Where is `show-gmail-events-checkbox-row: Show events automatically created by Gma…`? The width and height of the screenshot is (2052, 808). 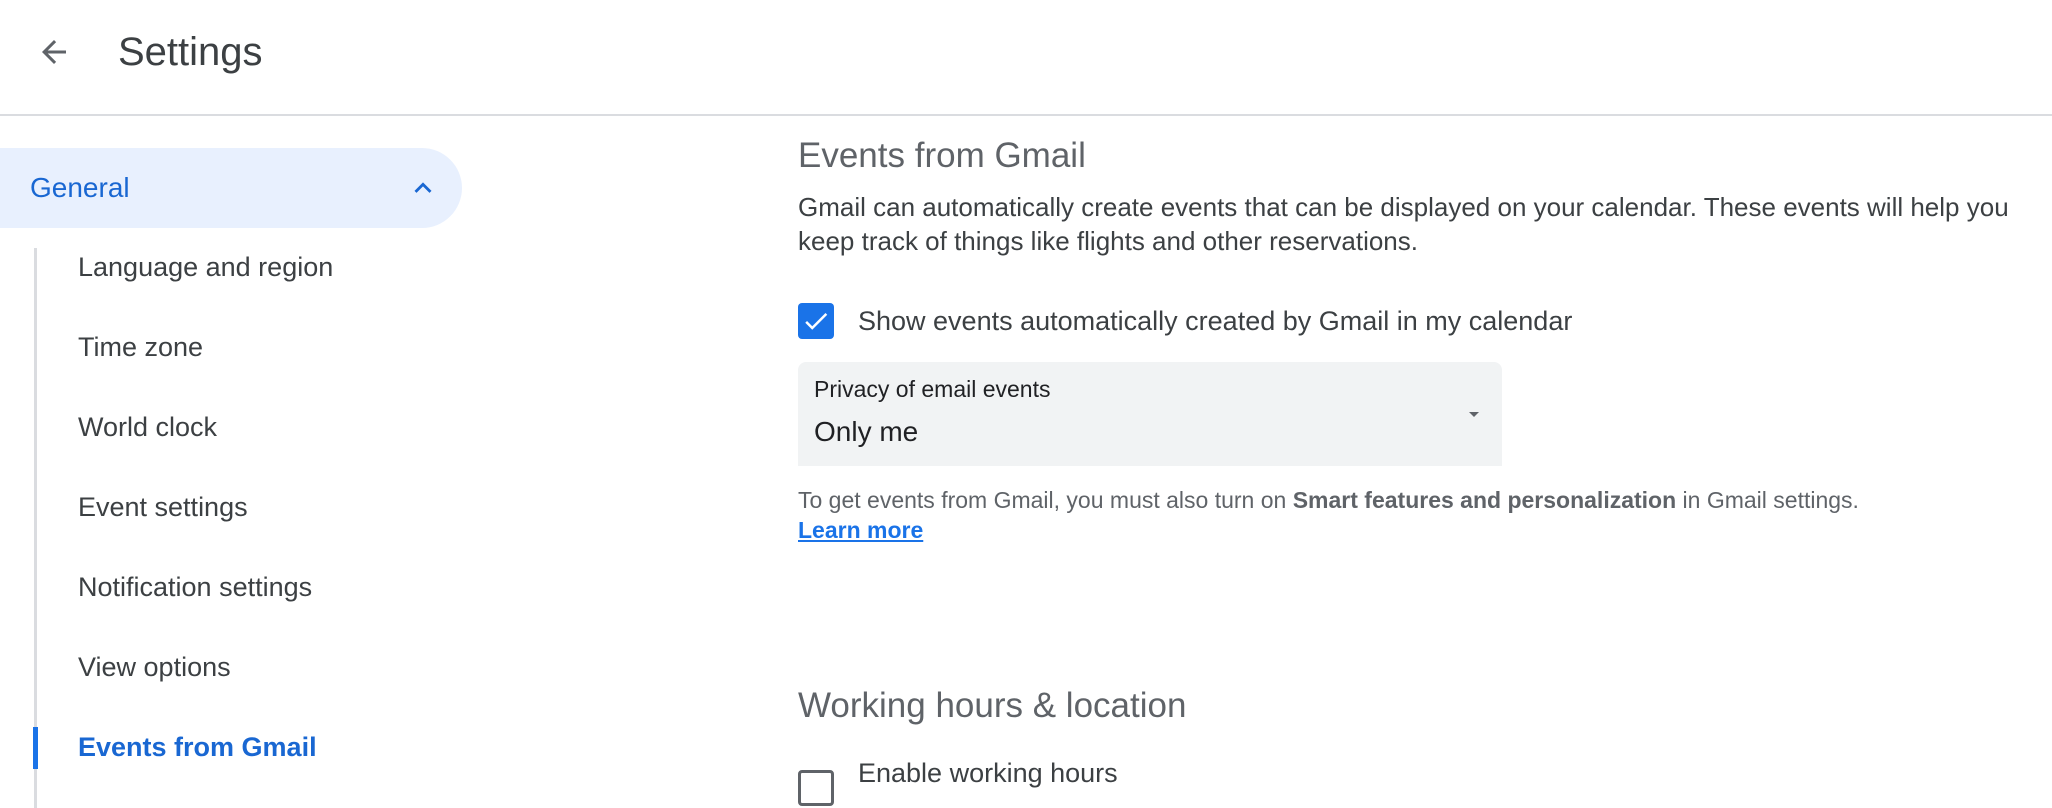 show-gmail-events-checkbox-row: Show events automatically created by Gma… is located at coordinates (1185, 321).